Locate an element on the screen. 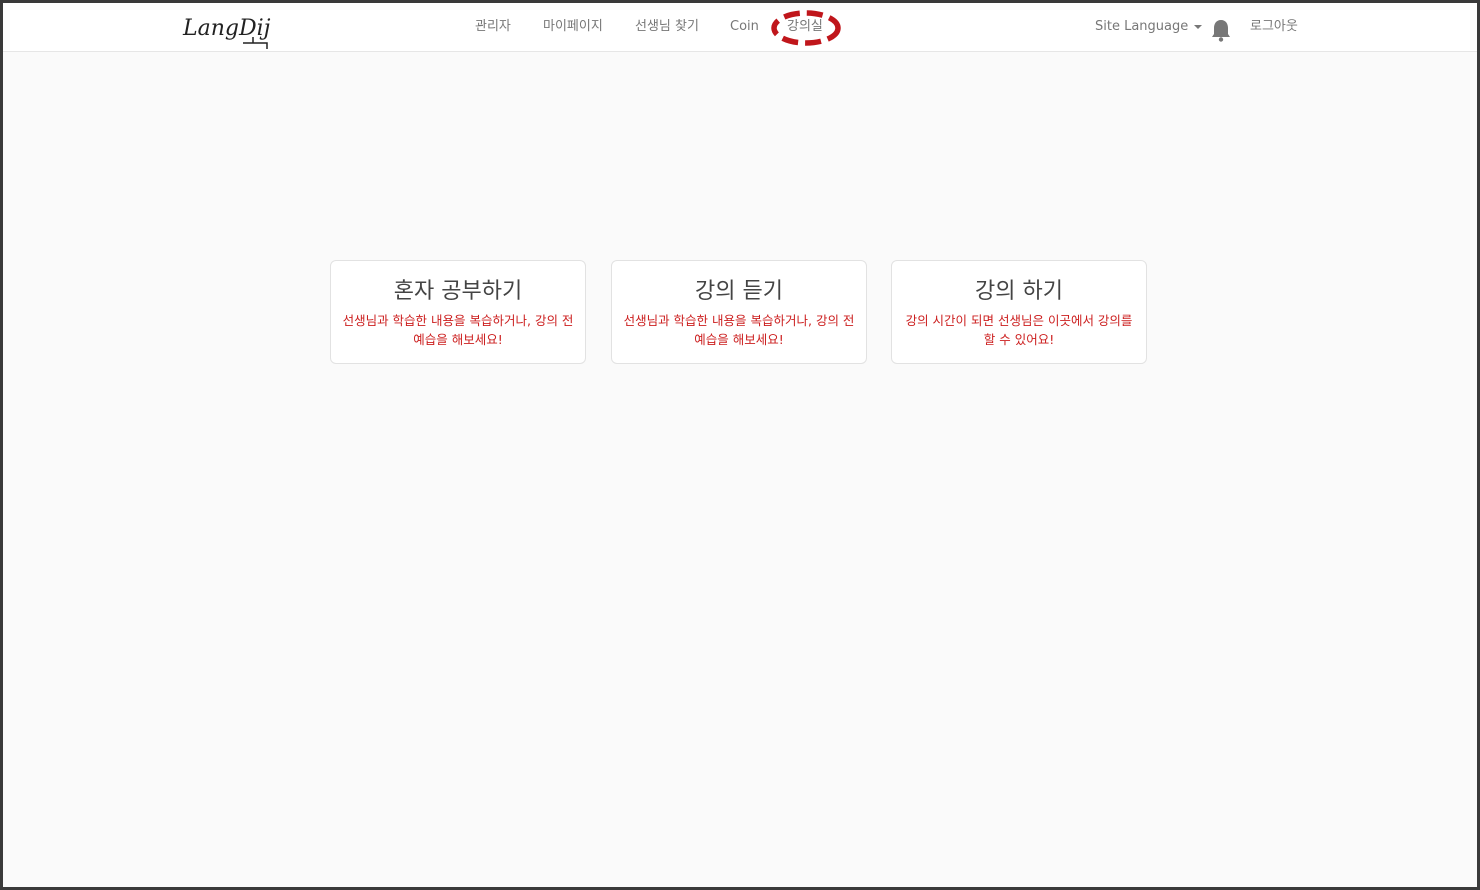  nav-item-admin: 관리자 is located at coordinates (493, 27).